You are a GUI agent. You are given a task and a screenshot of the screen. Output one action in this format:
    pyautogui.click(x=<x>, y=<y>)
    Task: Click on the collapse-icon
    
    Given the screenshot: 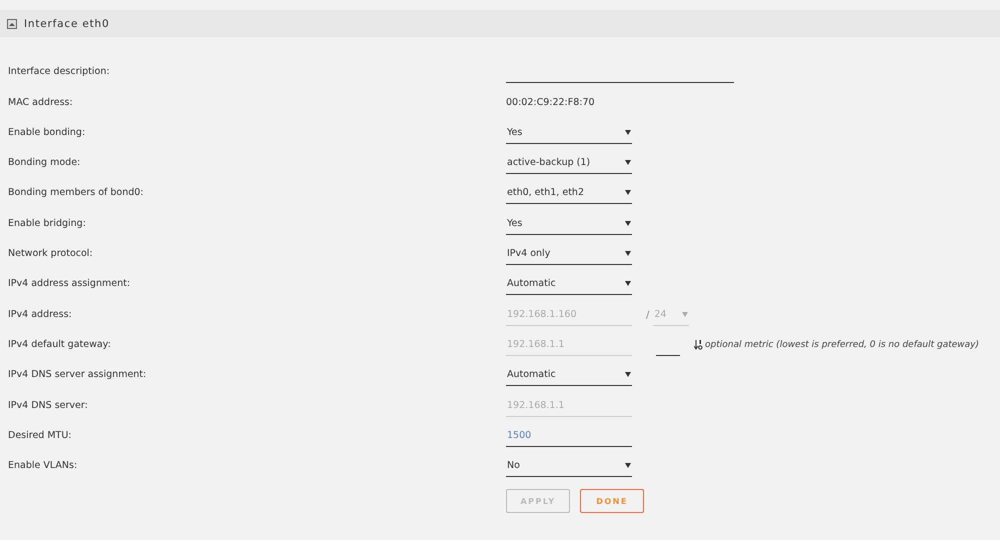 What is the action you would take?
    pyautogui.click(x=12, y=24)
    